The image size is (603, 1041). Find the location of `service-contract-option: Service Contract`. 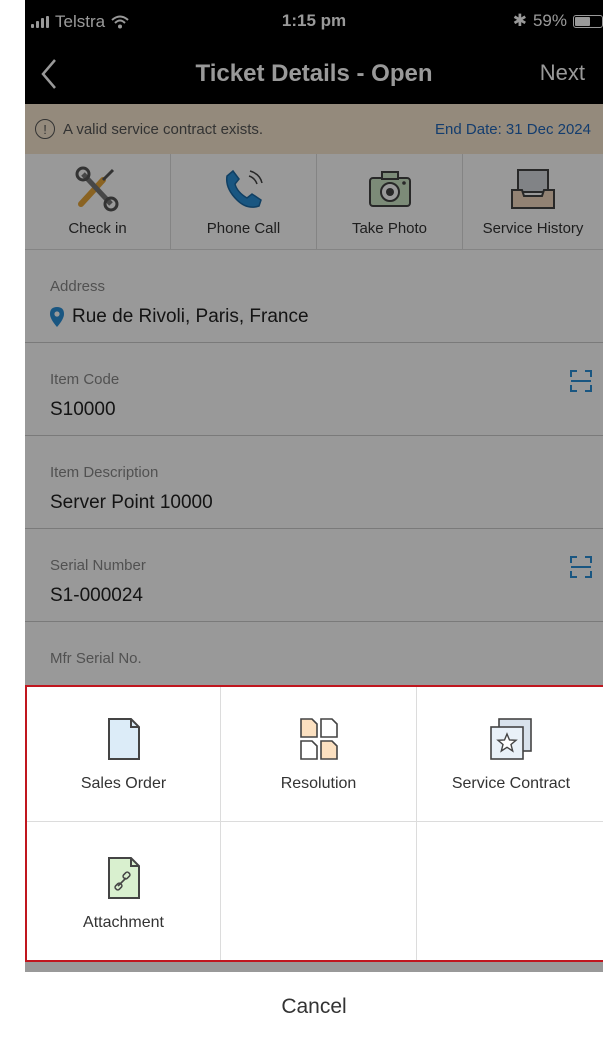

service-contract-option: Service Contract is located at coordinates (510, 754).